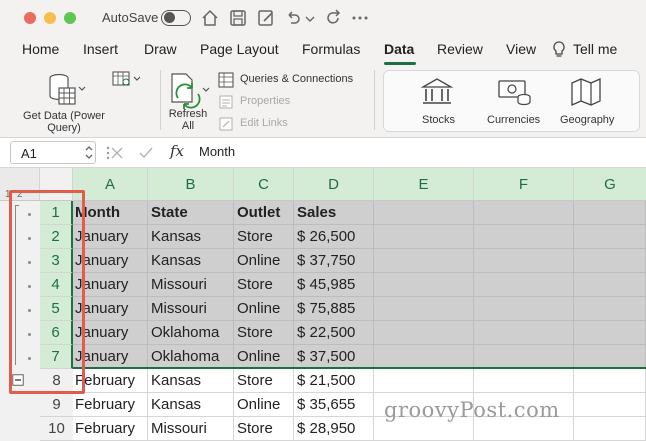  I want to click on insert-function-button: fx, so click(177, 151).